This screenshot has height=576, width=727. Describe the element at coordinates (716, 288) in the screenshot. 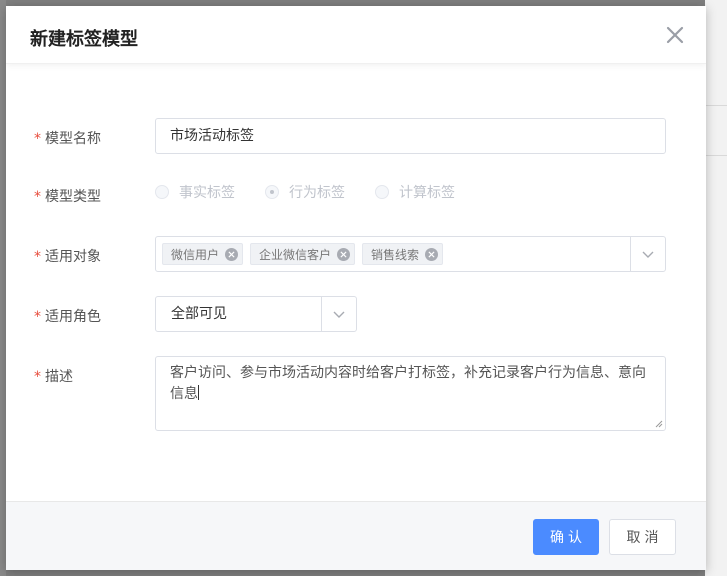

I see `background-page` at that location.